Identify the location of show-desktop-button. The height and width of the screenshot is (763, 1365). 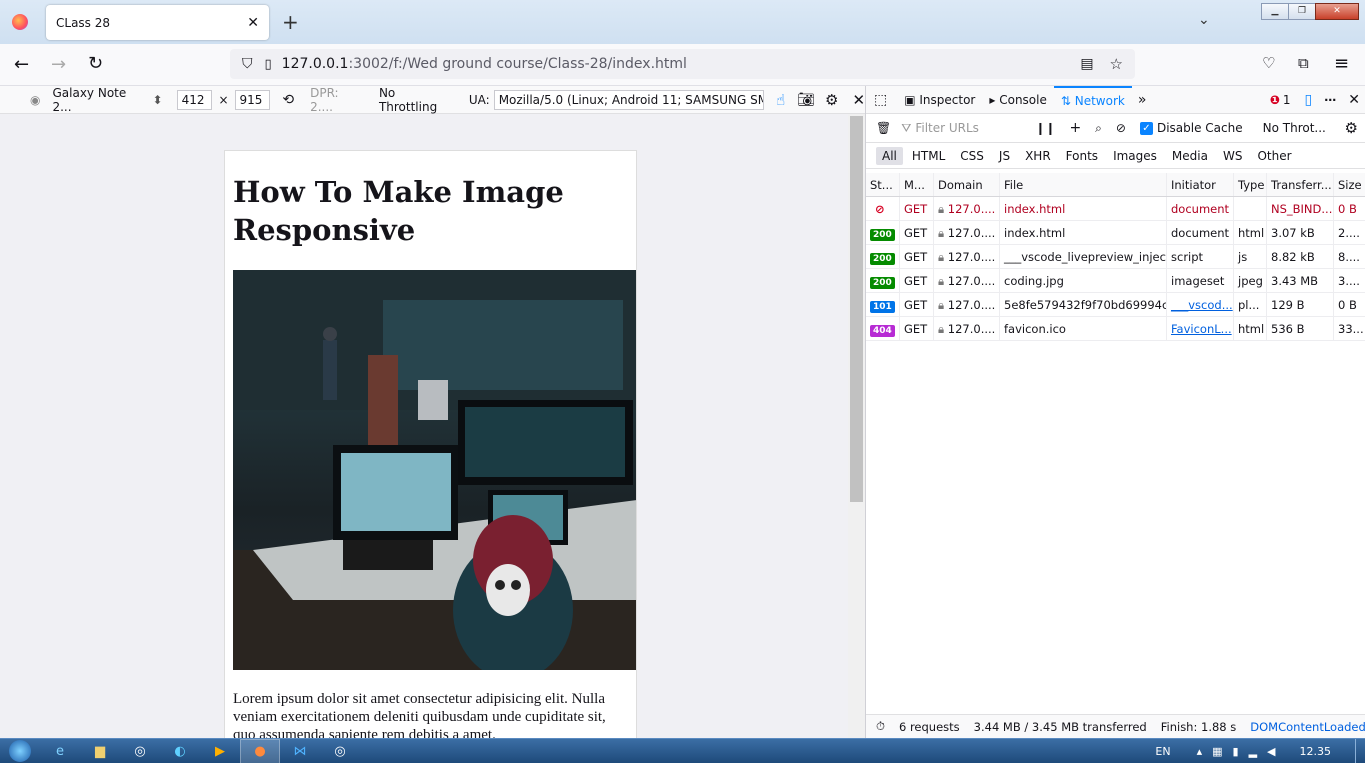
(1360, 751).